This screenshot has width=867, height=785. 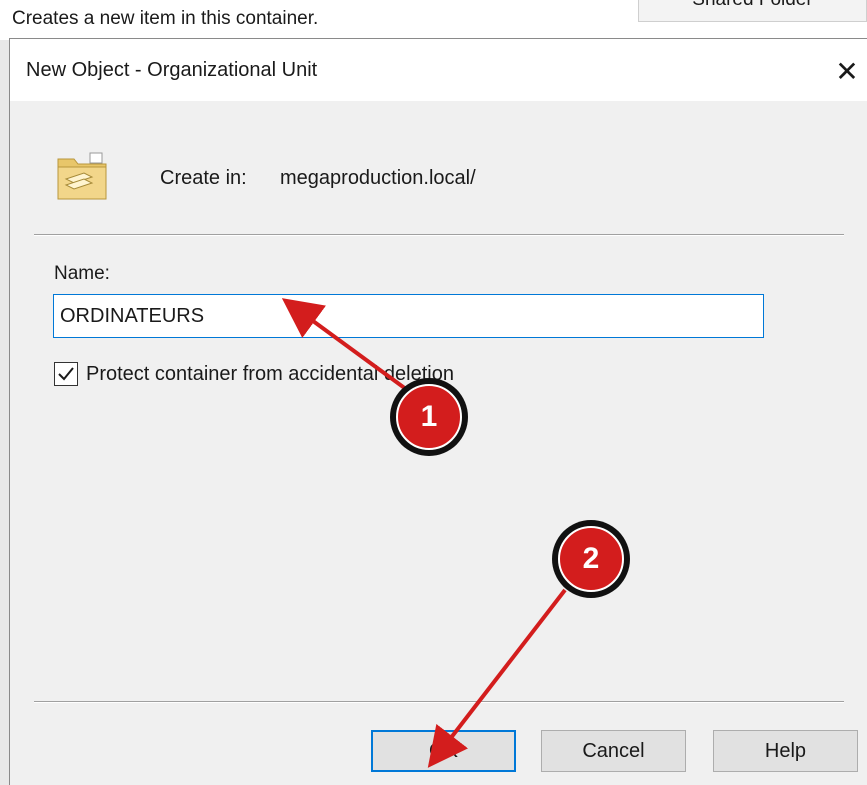 I want to click on close-icon: ✕, so click(x=847, y=71).